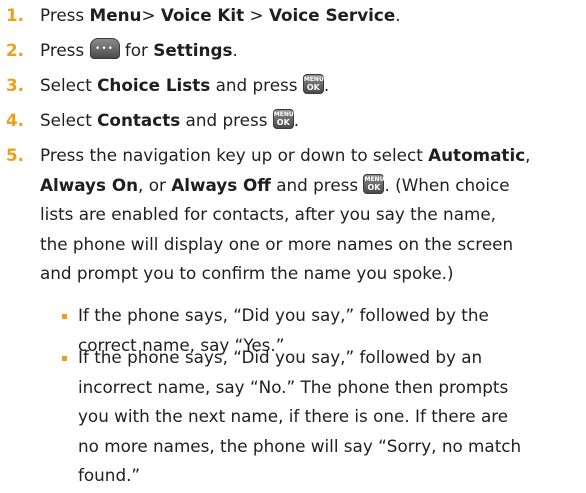 The image size is (586, 493). Describe the element at coordinates (221, 184) in the screenshot. I see `always-off-term: Always Off` at that location.